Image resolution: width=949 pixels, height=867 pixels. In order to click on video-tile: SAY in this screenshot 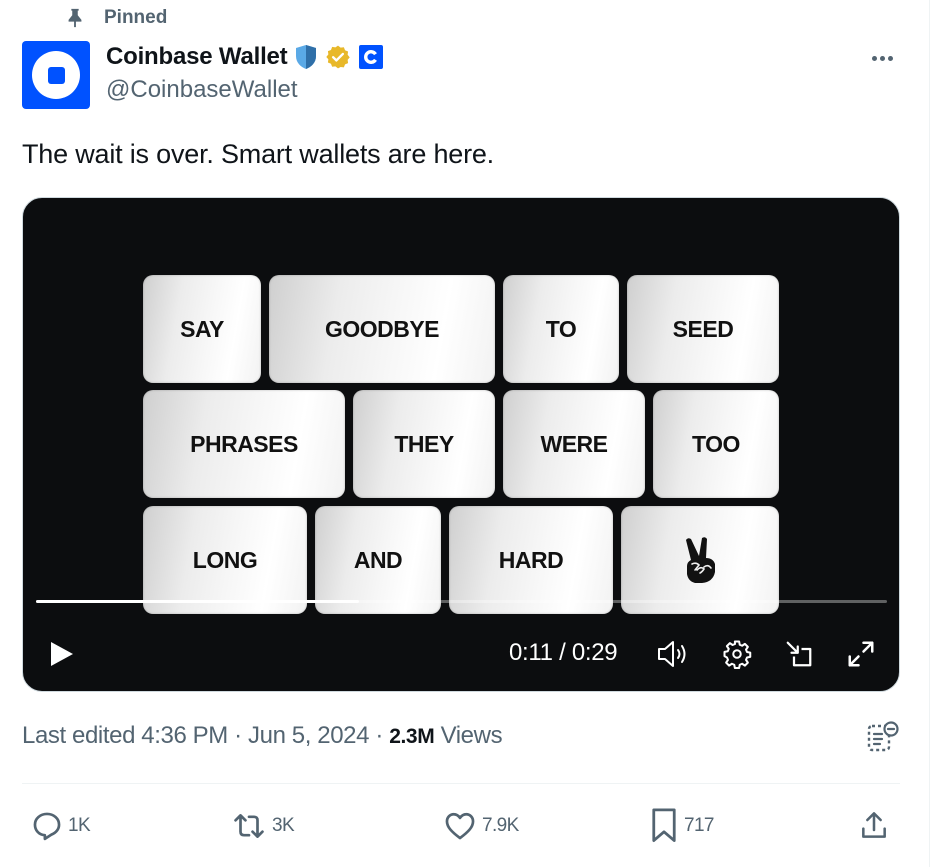, I will do `click(202, 329)`.